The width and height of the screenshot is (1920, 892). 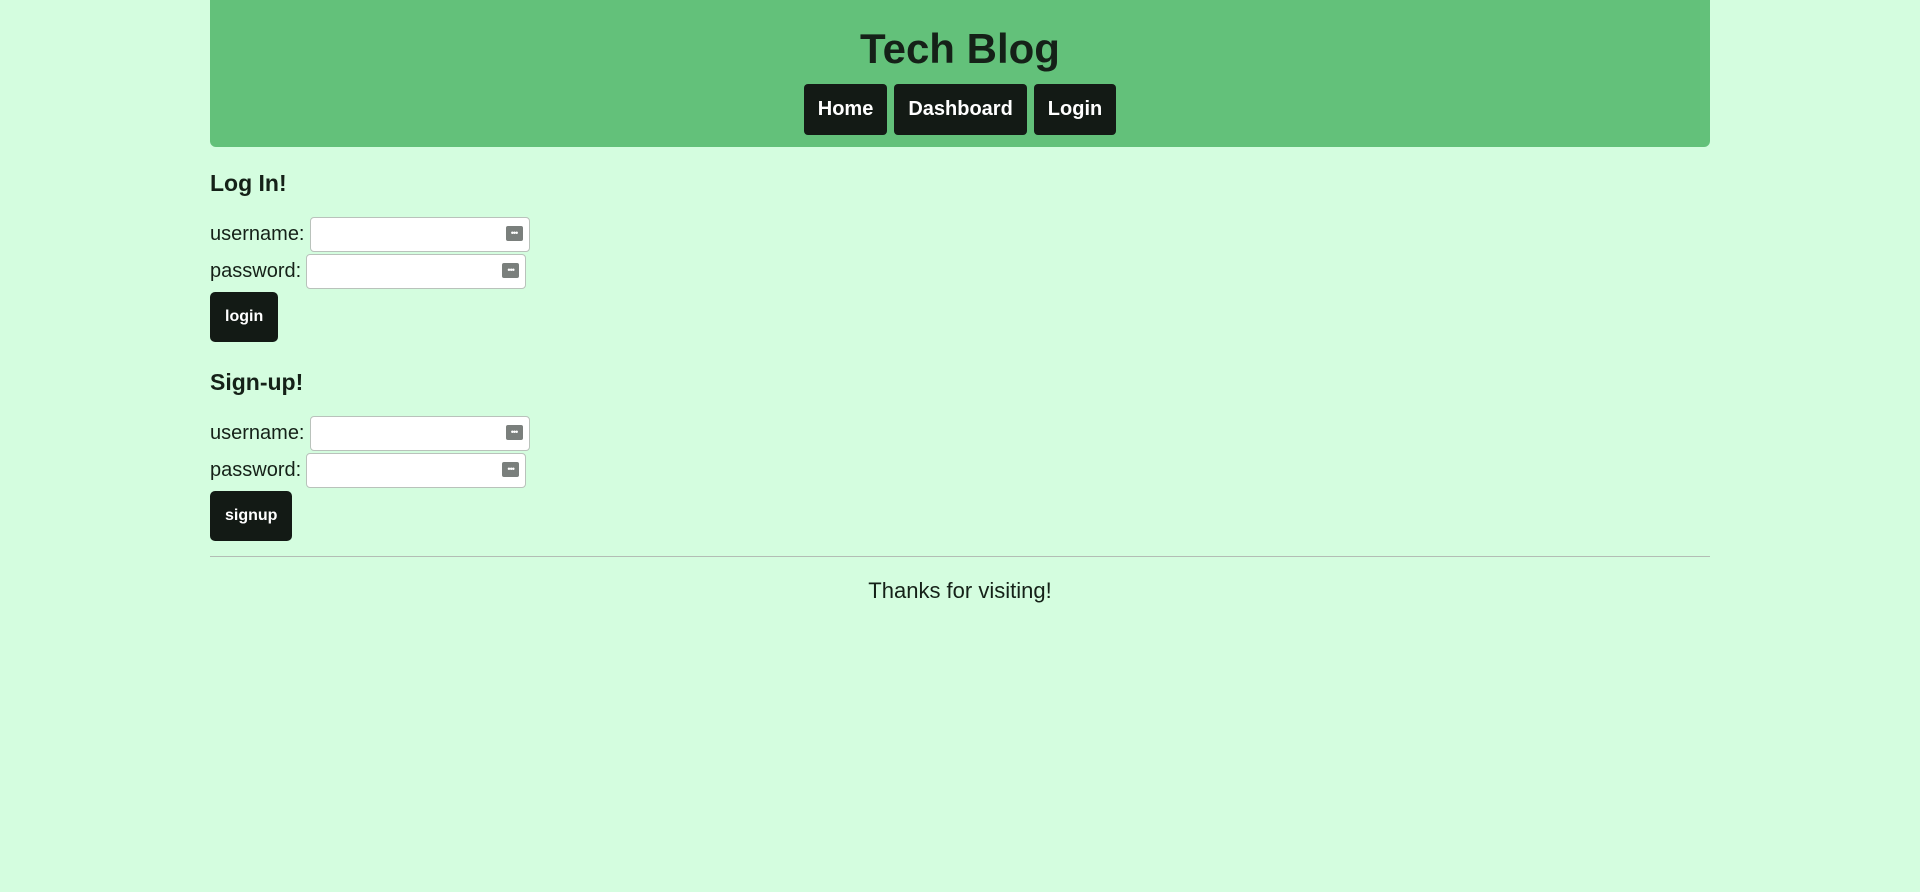 I want to click on site-header: Tech Blog Home Dashboard Login, so click(x=960, y=73).